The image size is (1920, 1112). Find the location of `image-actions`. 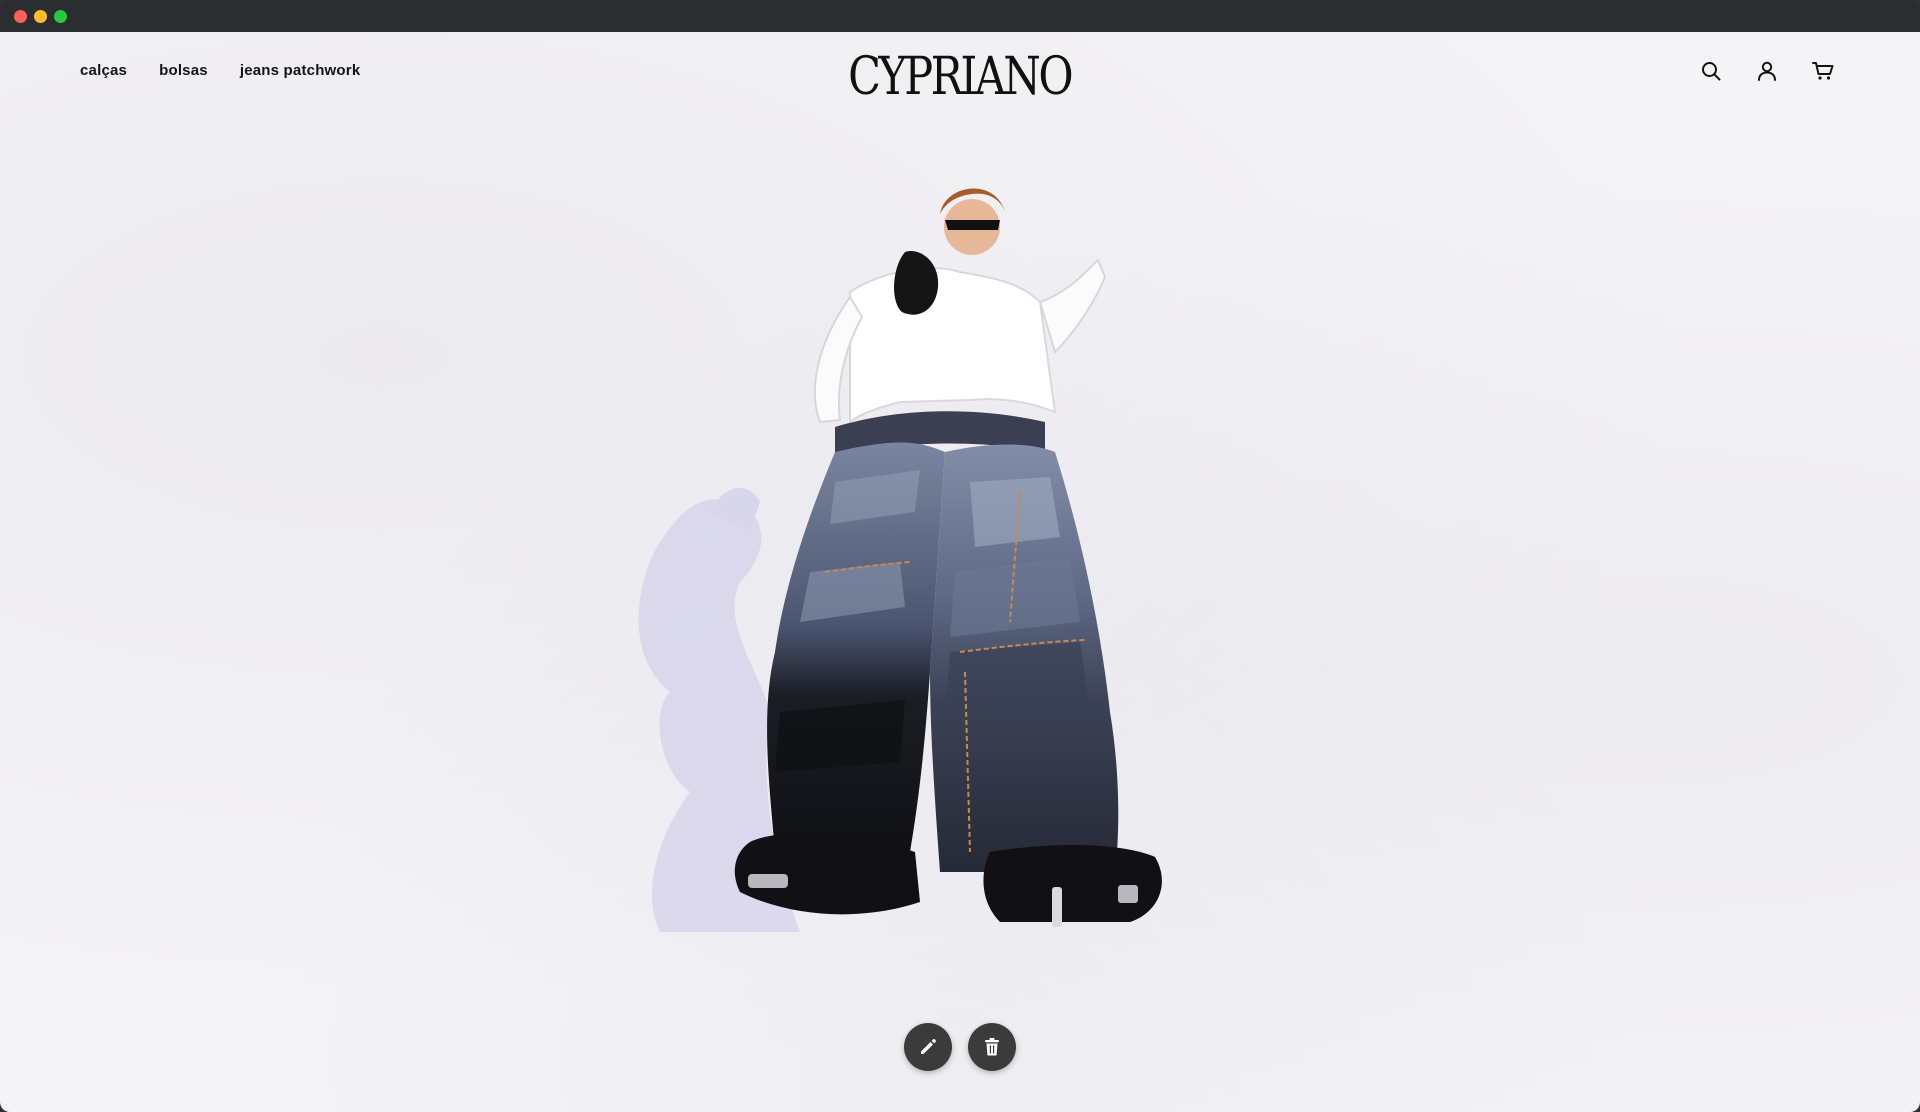

image-actions is located at coordinates (960, 1047).